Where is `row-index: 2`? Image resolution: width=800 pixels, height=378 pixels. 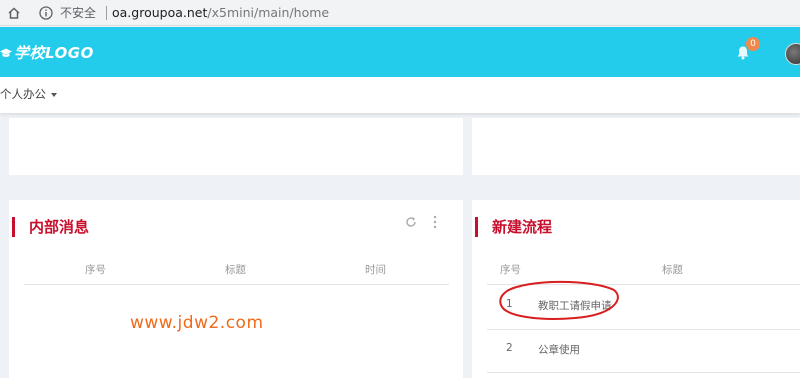 row-index: 2 is located at coordinates (509, 348).